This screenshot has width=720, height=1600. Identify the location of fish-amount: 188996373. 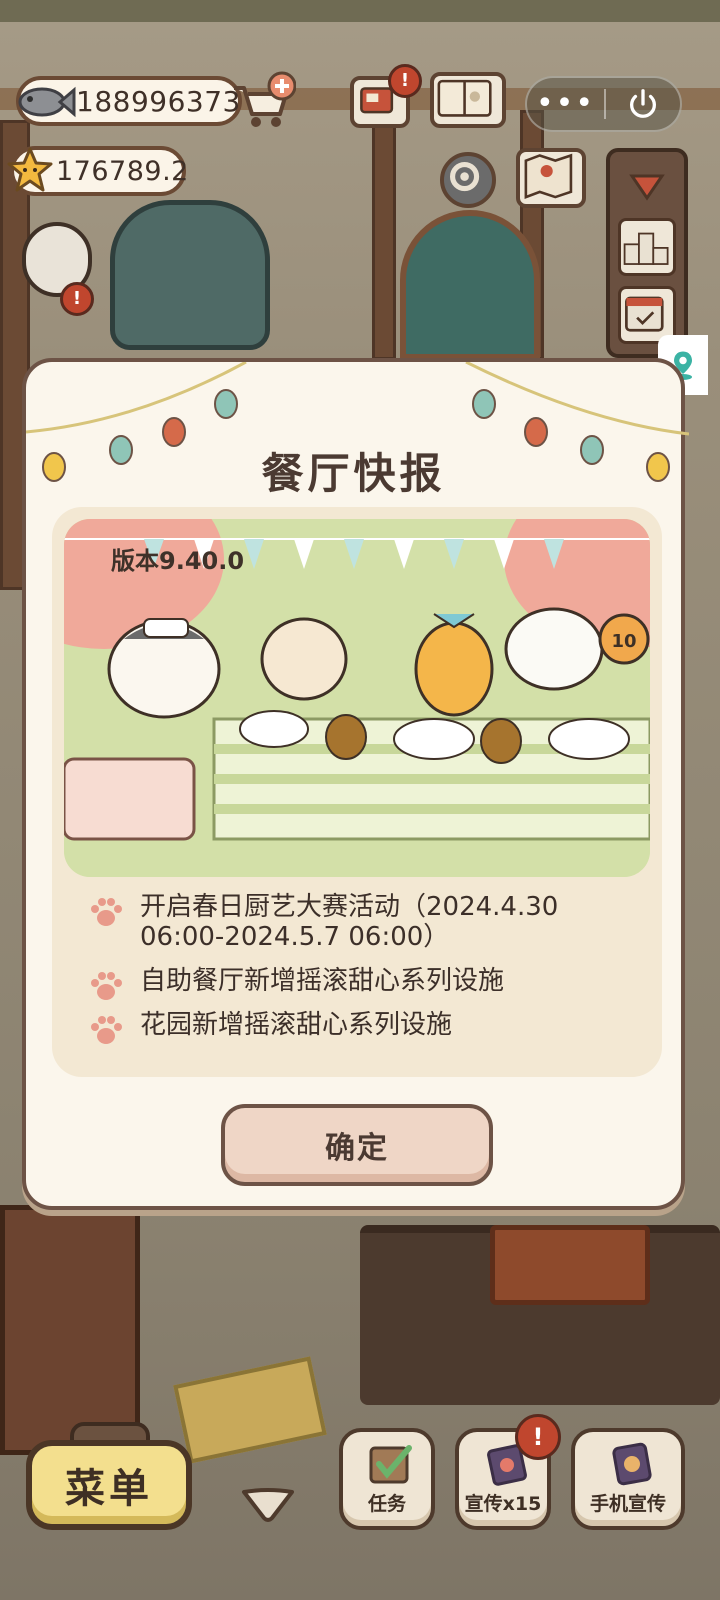
(158, 101).